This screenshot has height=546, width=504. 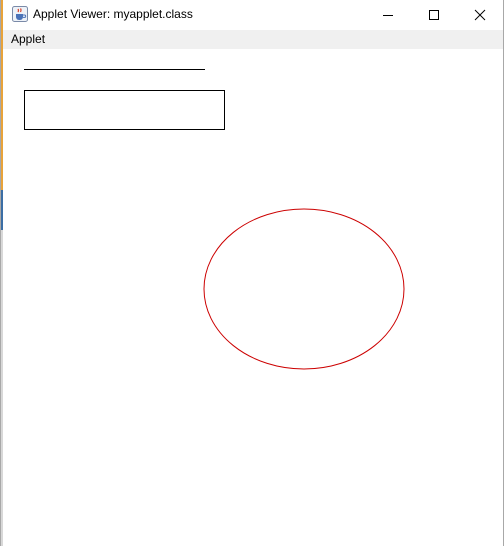 I want to click on java-cup-icon, so click(x=20, y=14).